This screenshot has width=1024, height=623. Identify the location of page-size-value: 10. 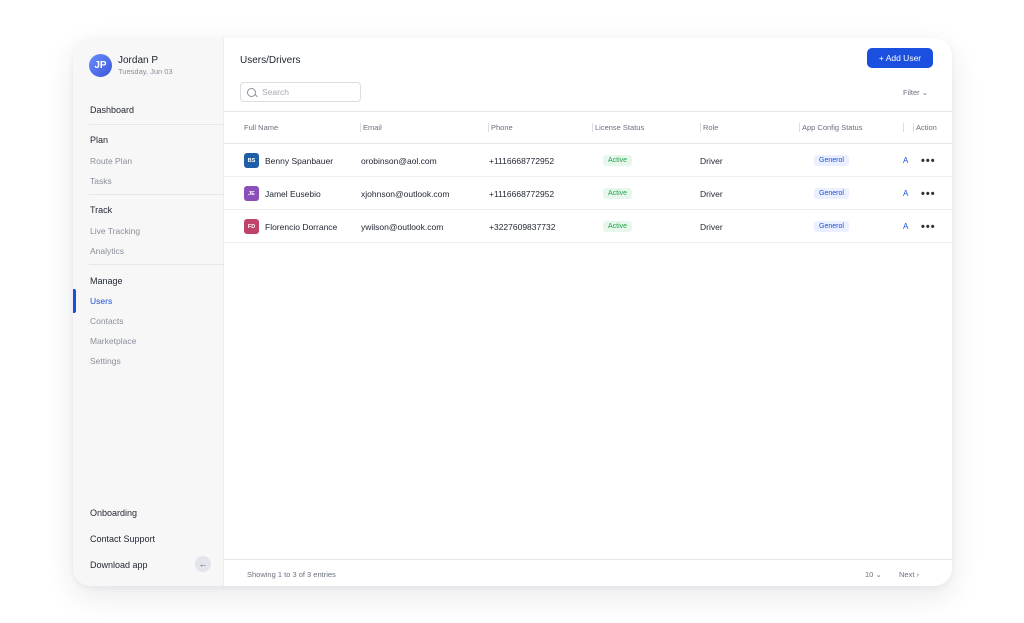
(869, 574).